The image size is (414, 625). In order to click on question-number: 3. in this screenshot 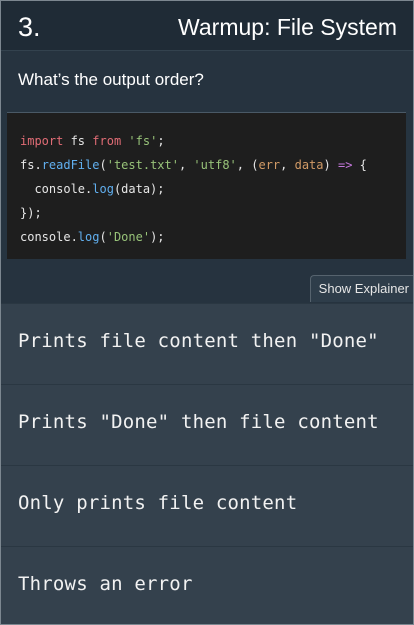, I will do `click(29, 27)`.